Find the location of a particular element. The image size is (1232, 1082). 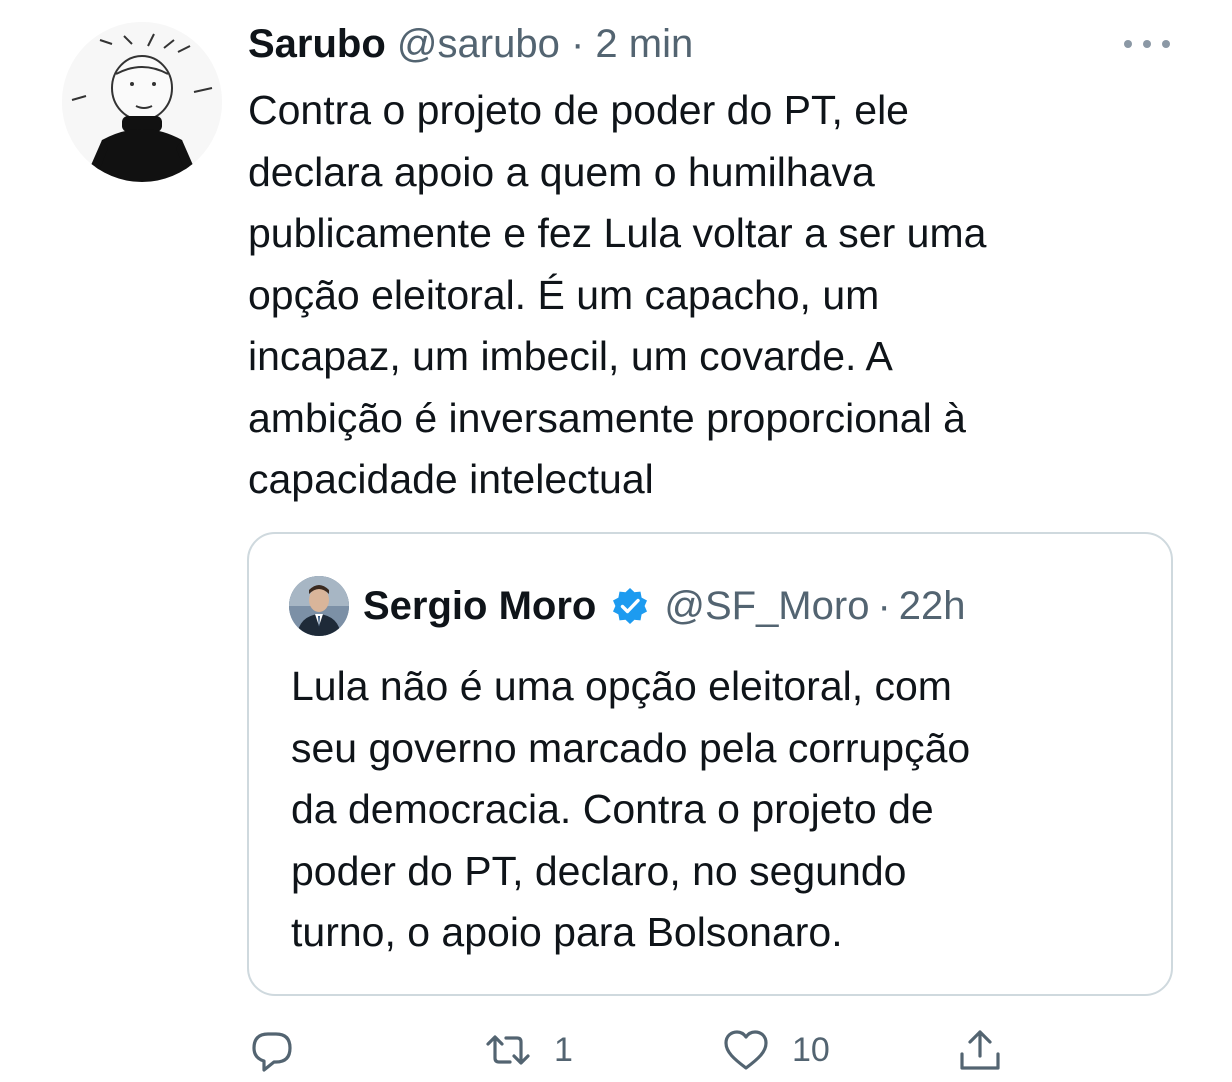

quoted-text-line: da democracia. Contra o projeto de is located at coordinates (612, 809).